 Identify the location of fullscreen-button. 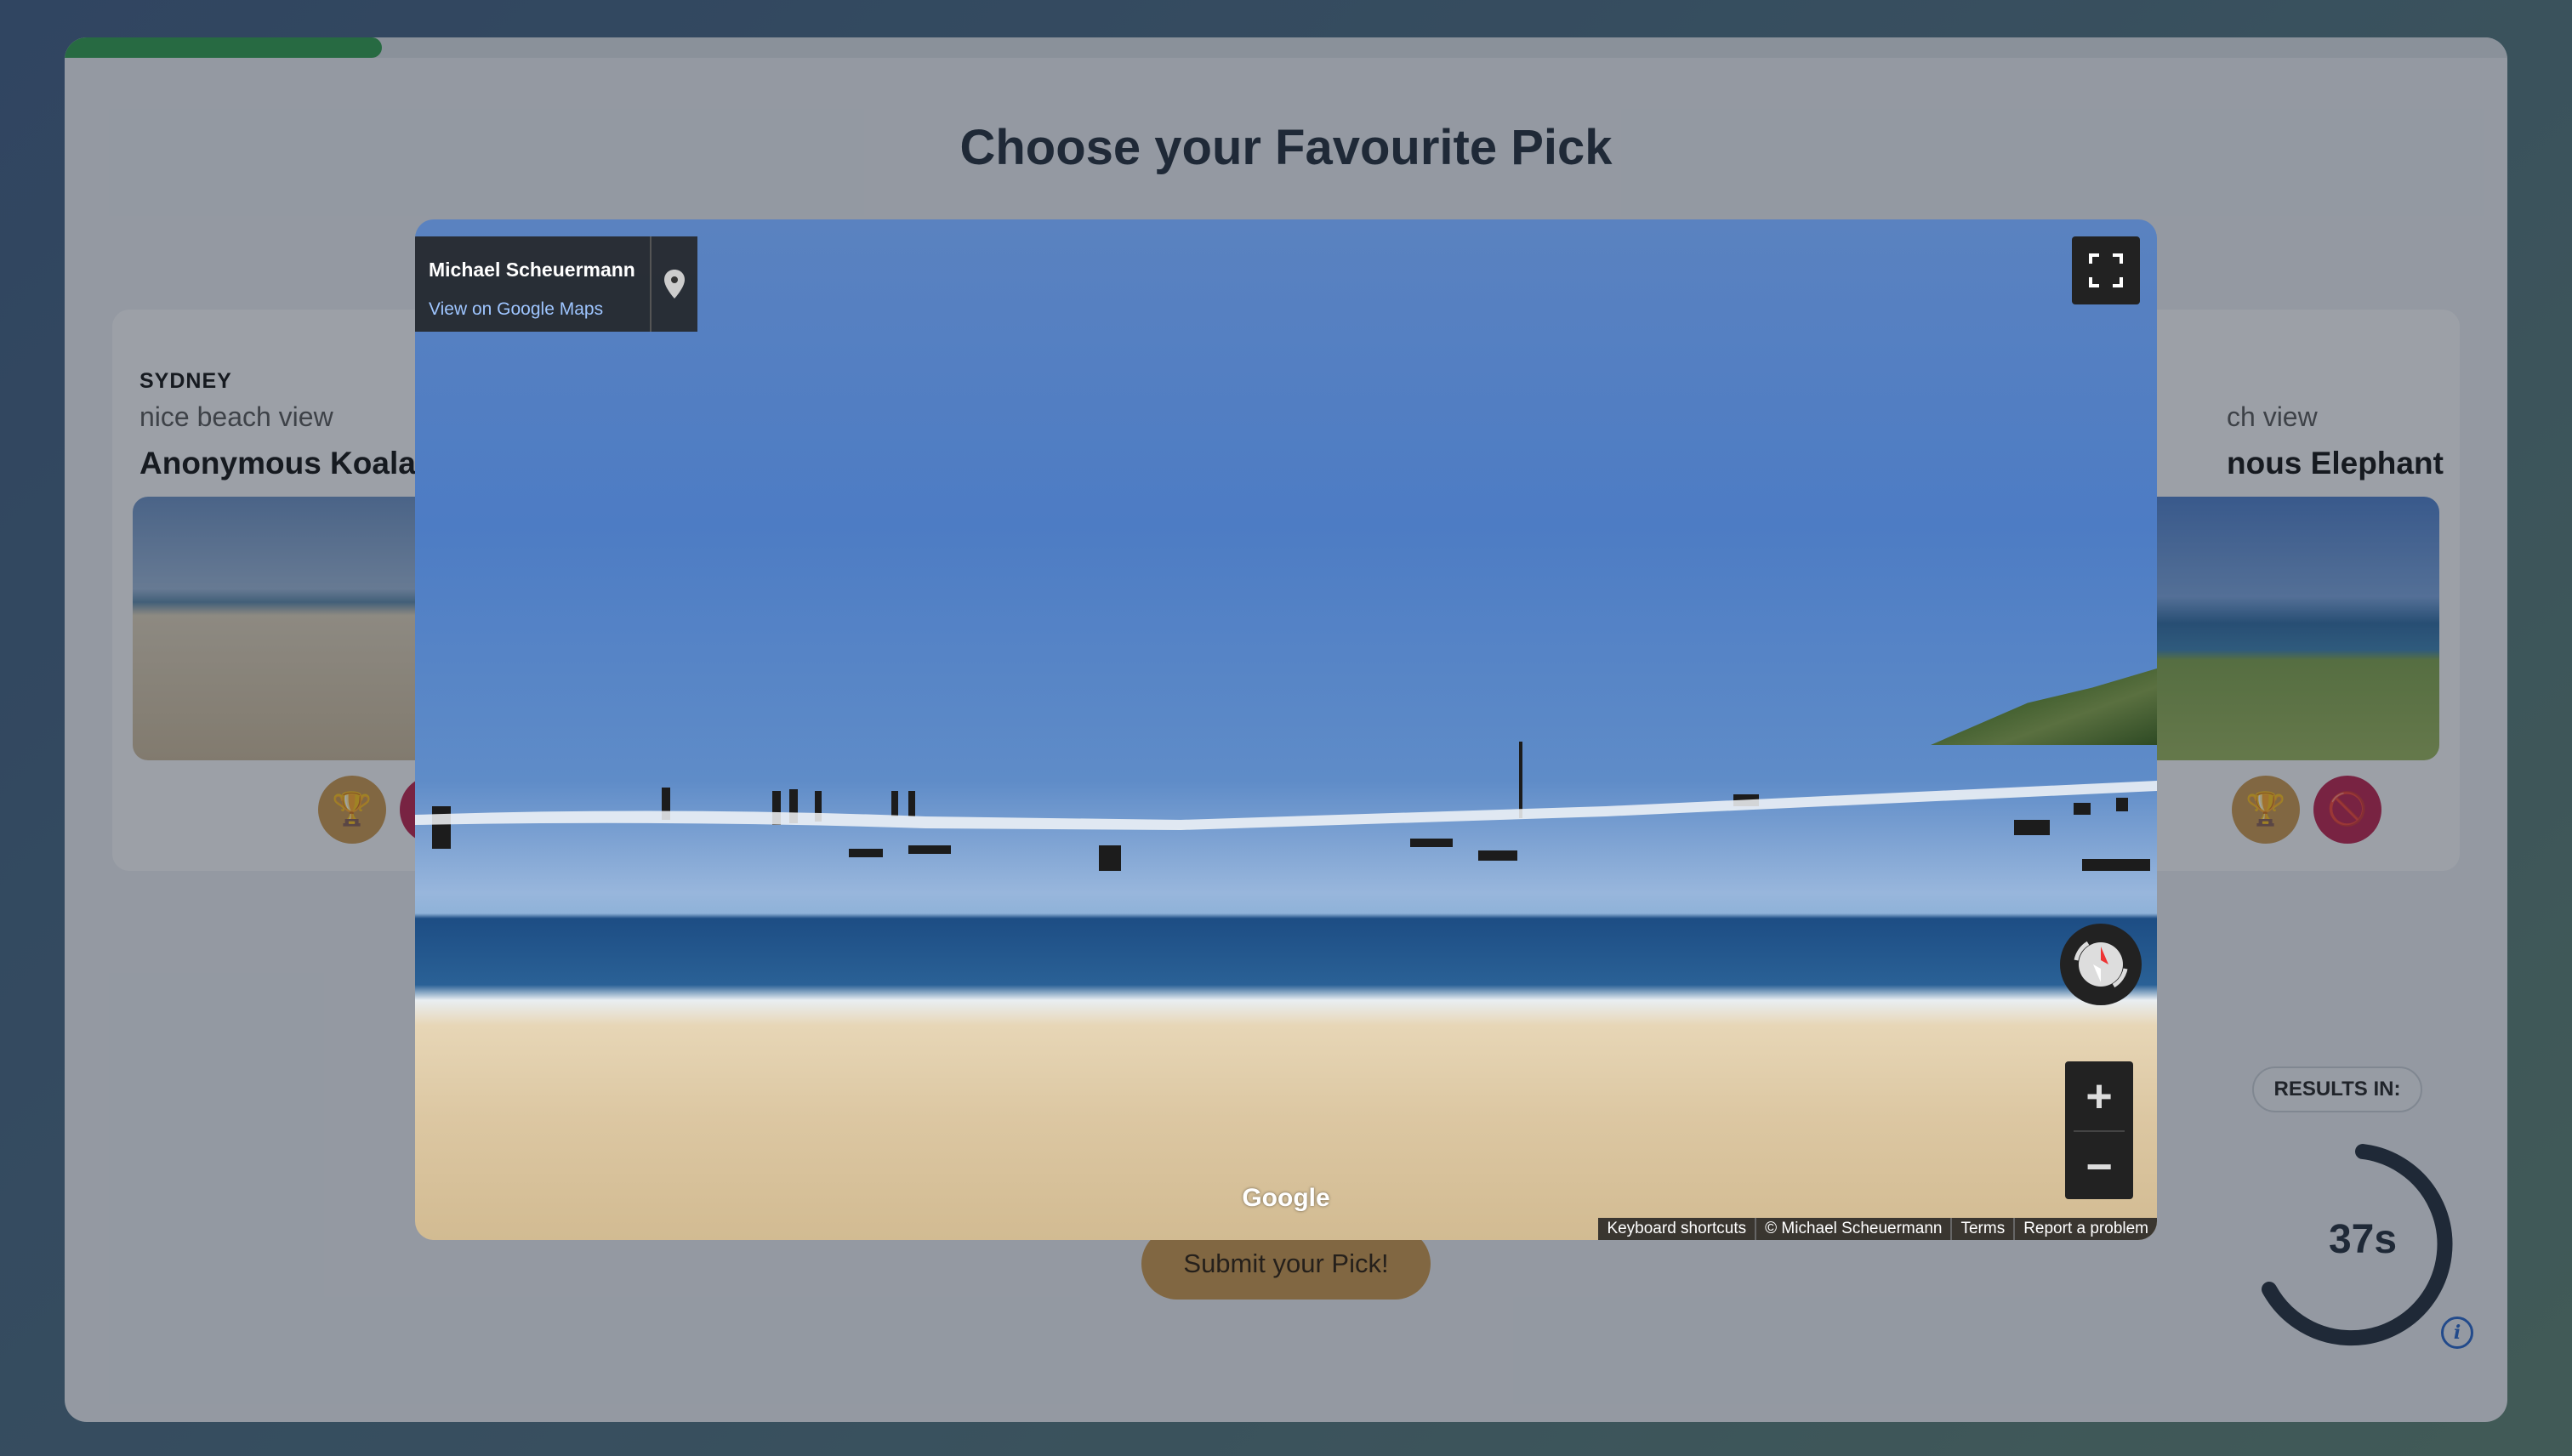
(2106, 270).